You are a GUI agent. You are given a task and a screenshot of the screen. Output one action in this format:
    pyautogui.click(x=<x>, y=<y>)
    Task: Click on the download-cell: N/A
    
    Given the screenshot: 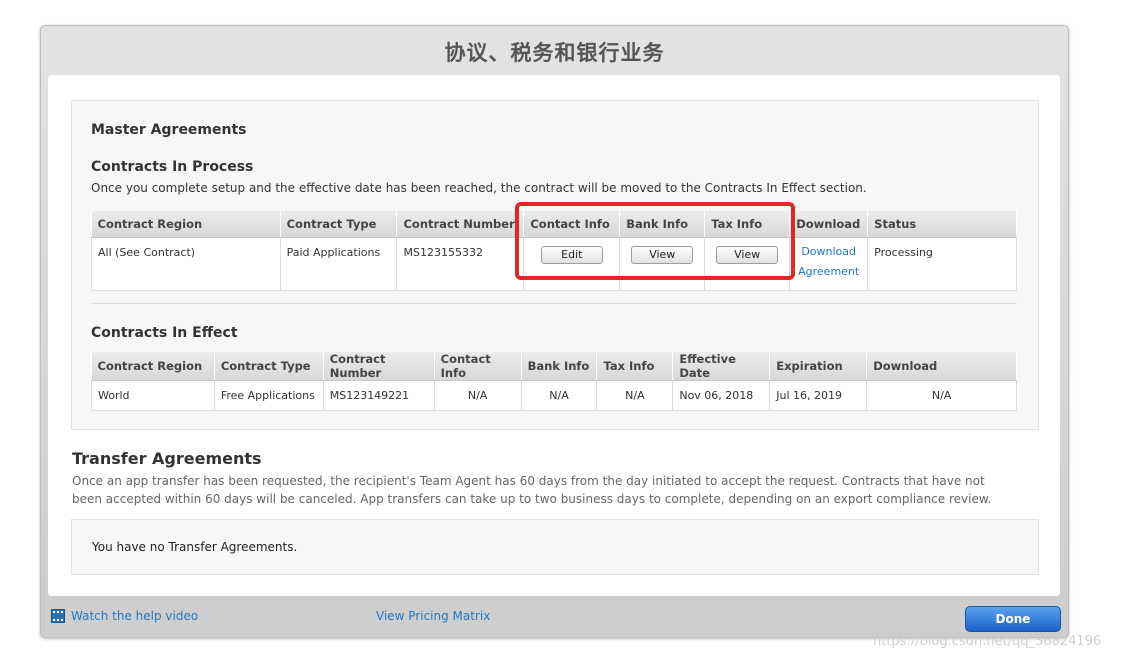 What is the action you would take?
    pyautogui.click(x=941, y=395)
    